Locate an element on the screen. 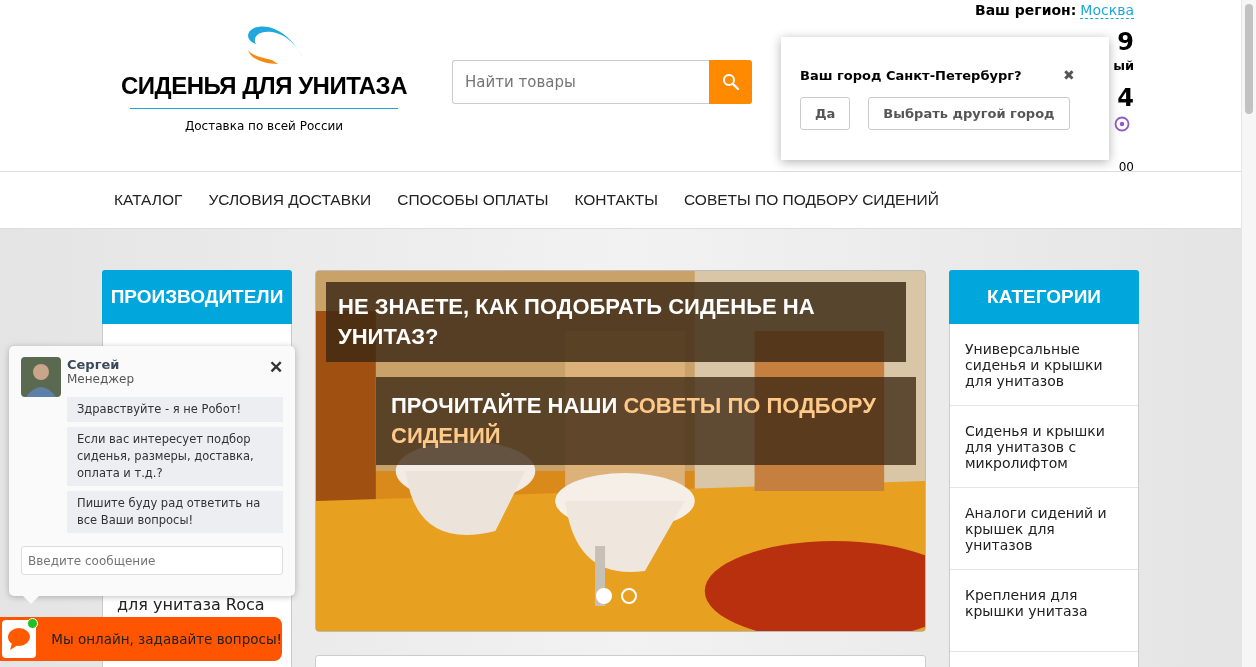  chat-launcher: Мы онлайн, задавайте вопросы! is located at coordinates (141, 639).